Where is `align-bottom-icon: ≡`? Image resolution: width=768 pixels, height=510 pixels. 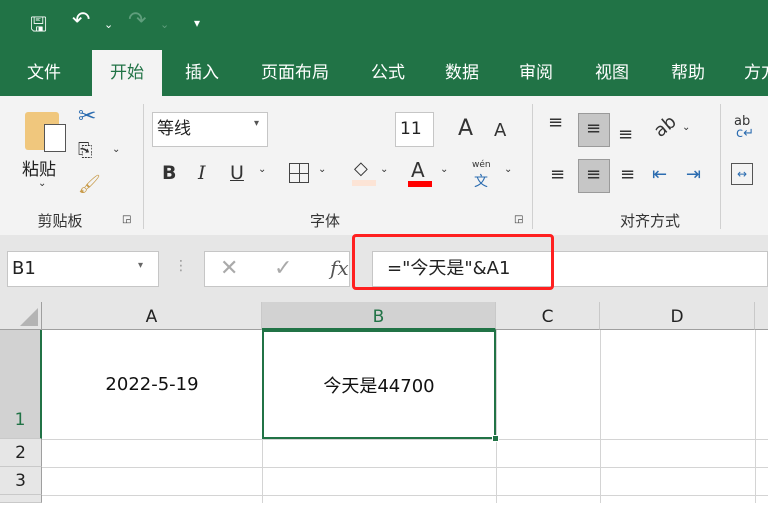
align-bottom-icon: ≡ is located at coordinates (625, 134).